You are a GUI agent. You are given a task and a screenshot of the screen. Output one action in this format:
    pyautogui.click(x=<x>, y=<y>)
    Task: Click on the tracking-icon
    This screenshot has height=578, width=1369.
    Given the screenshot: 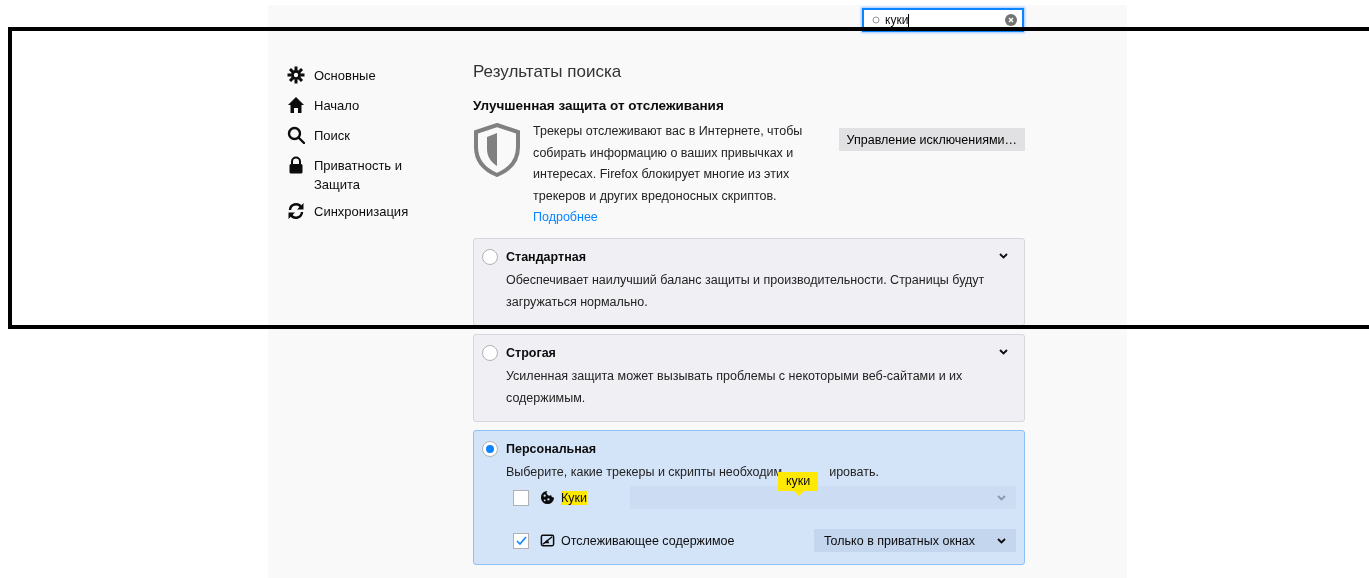 What is the action you would take?
    pyautogui.click(x=547, y=540)
    